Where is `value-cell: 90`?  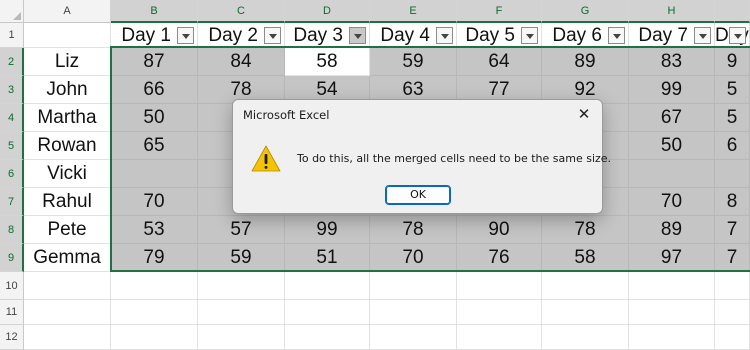
value-cell: 90 is located at coordinates (499, 230).